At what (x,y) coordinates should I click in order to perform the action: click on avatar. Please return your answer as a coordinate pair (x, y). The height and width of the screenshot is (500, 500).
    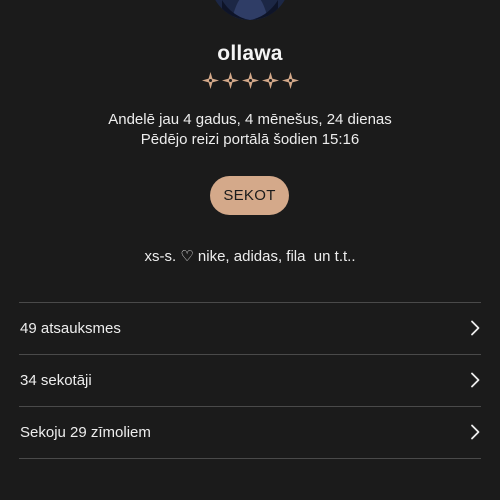
    Looking at the image, I should click on (250, 10).